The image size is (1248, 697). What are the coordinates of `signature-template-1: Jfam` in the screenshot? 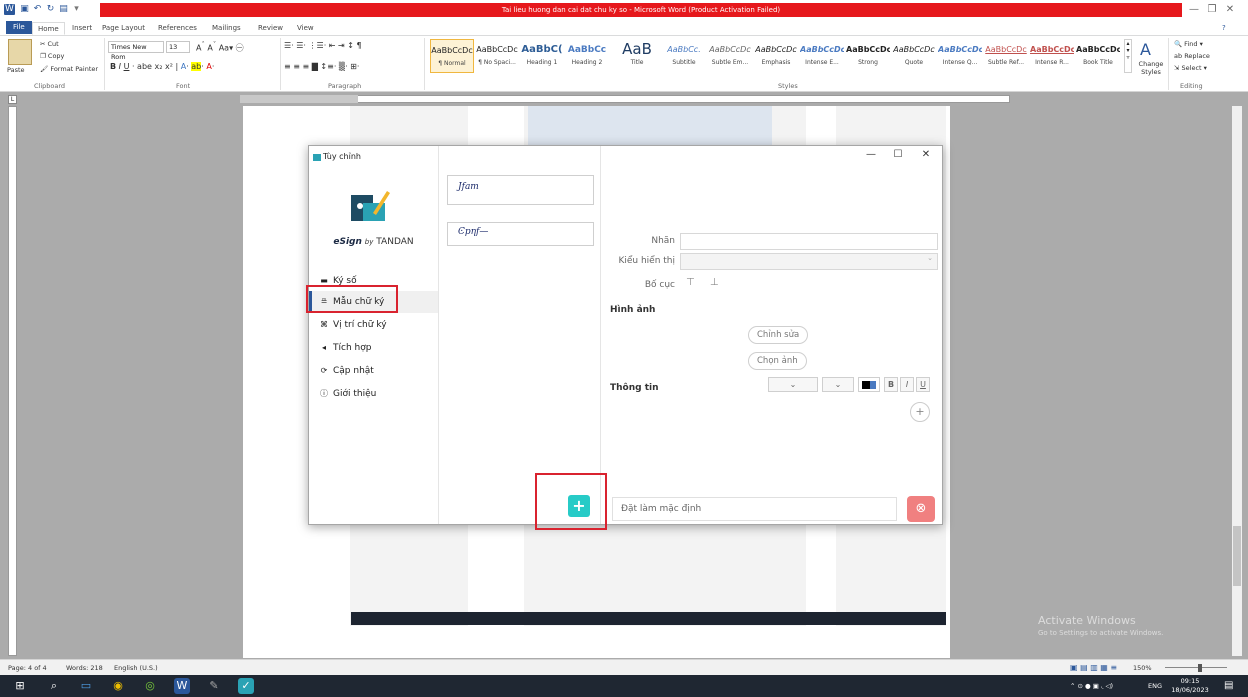 It's located at (520, 190).